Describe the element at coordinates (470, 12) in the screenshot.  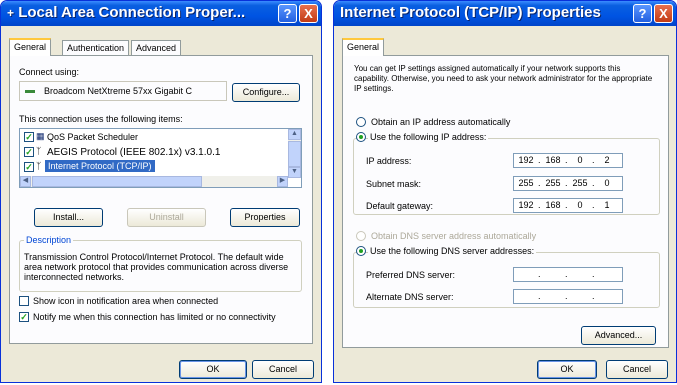
I see `window-title: Internet Protocol (TCP/IP) Properties` at that location.